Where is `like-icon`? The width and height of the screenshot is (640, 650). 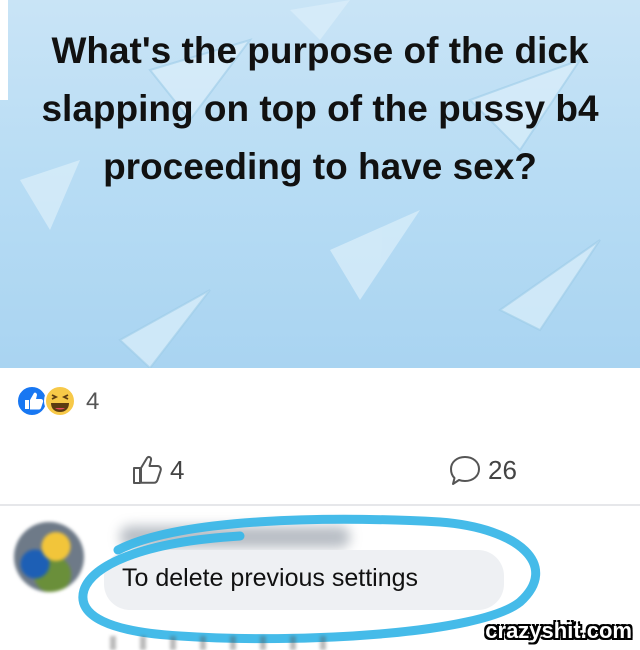 like-icon is located at coordinates (32, 401).